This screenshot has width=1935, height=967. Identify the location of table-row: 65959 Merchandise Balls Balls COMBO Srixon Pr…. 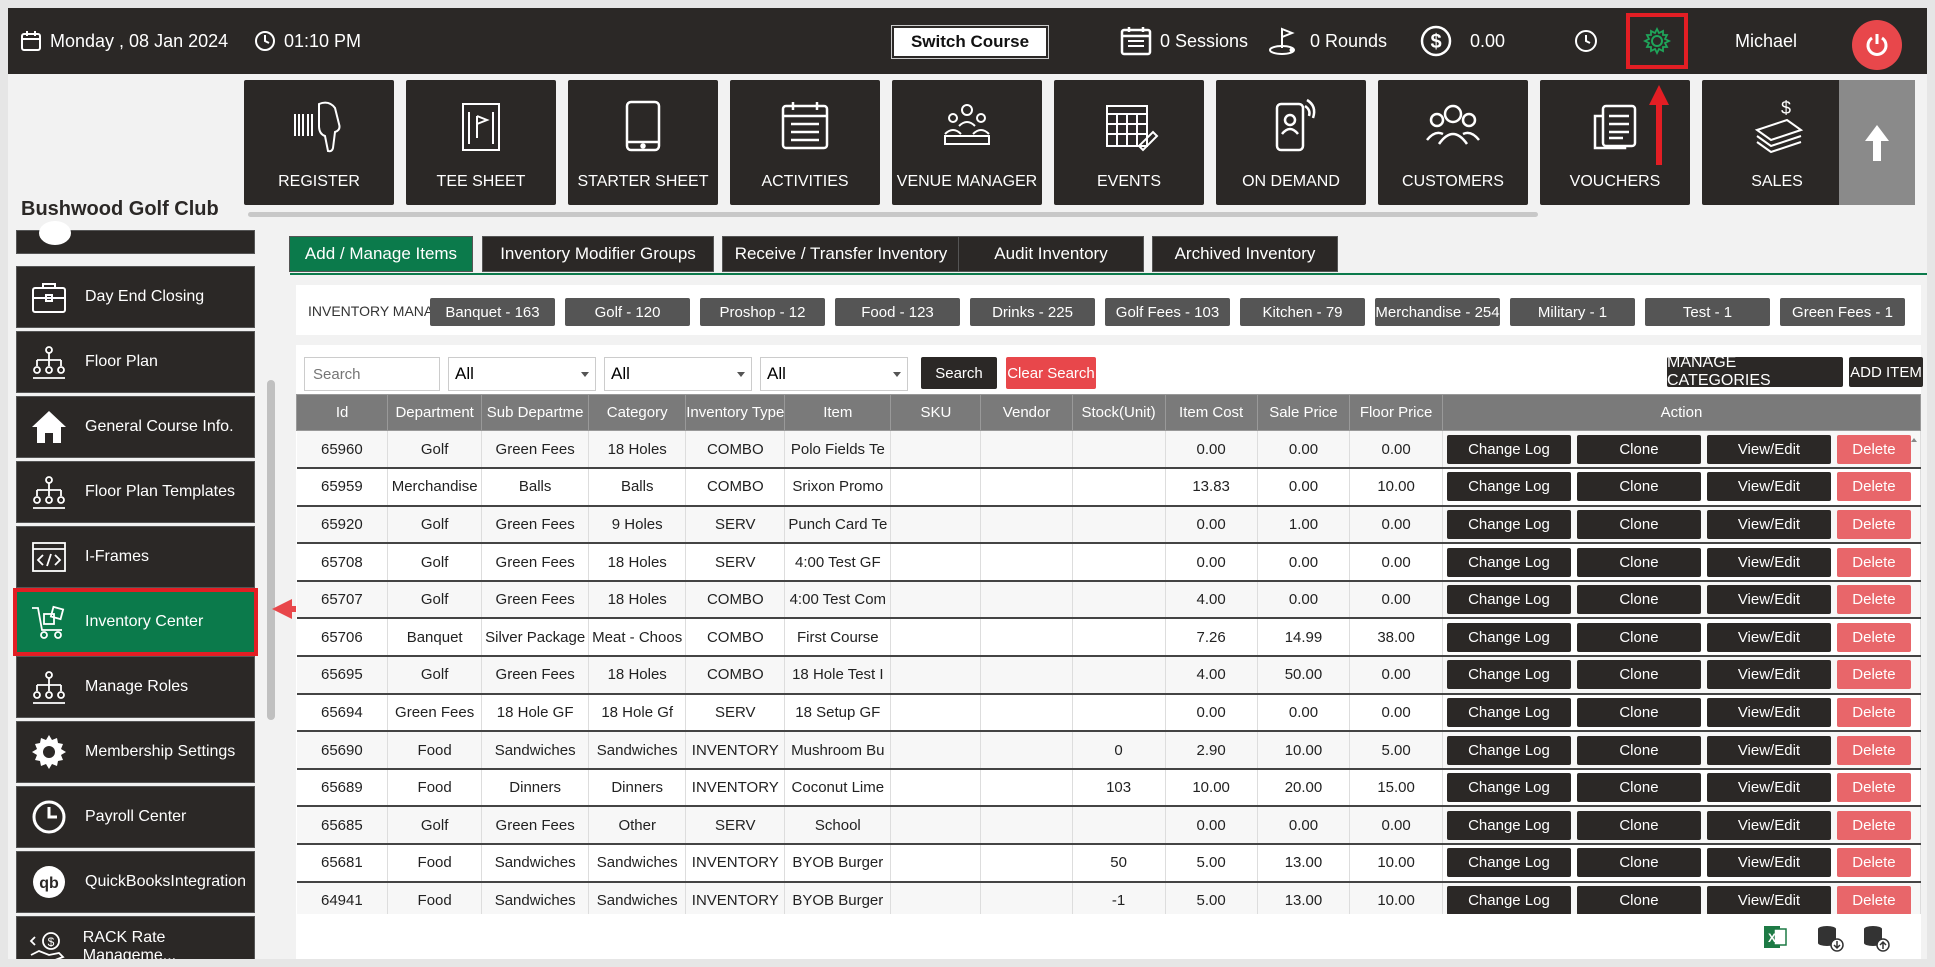
(1108, 487).